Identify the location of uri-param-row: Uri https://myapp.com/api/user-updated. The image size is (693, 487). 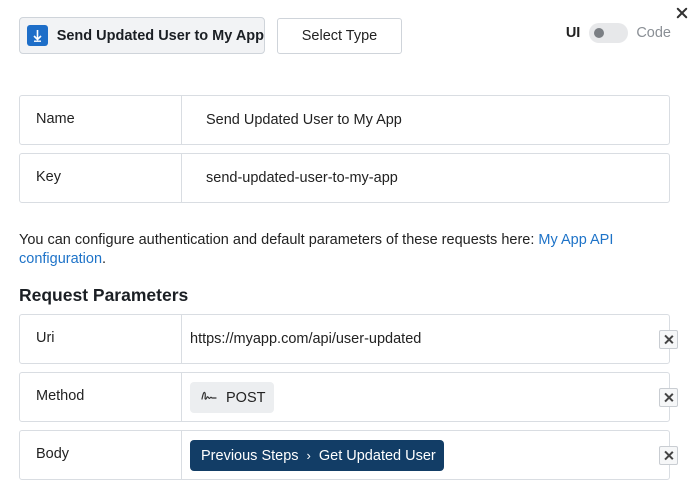
(344, 339).